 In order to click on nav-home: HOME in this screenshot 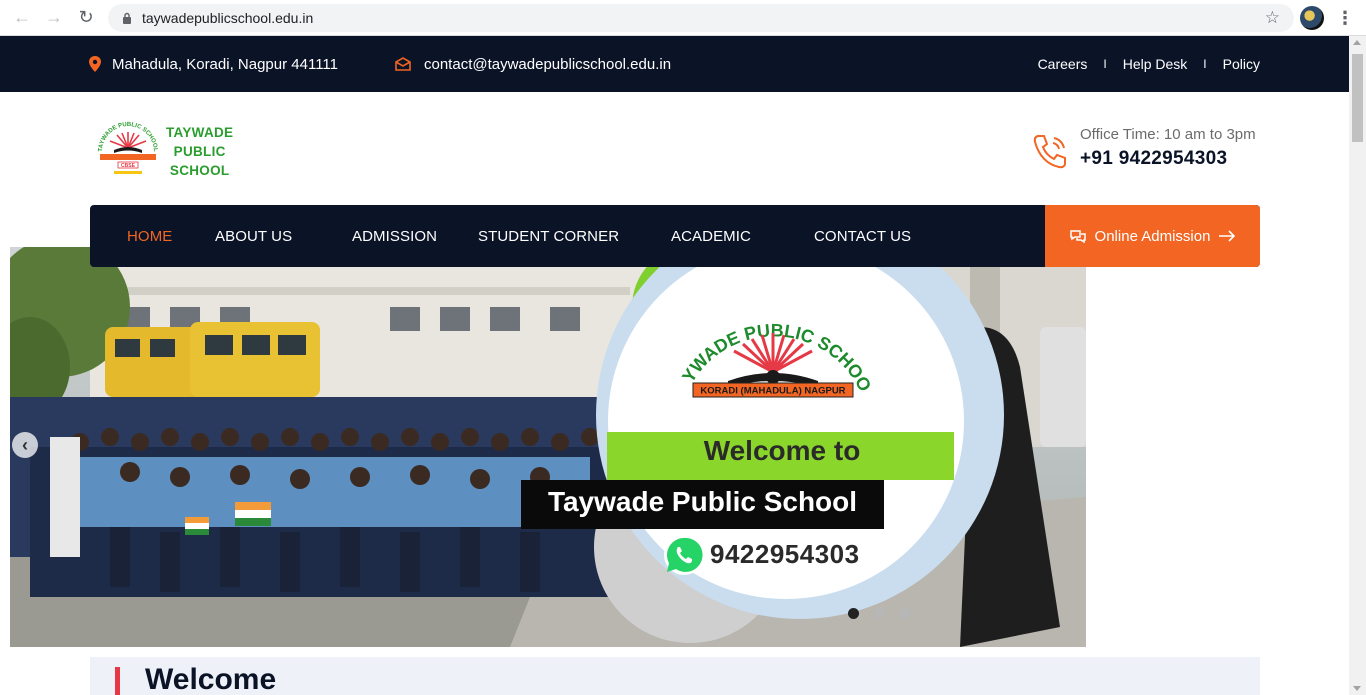, I will do `click(149, 236)`.